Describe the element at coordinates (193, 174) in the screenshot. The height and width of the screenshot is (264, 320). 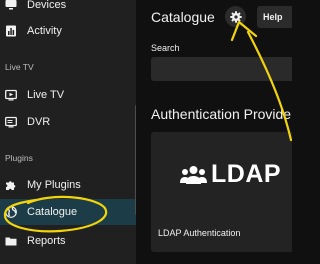
I see `users-icon` at that location.